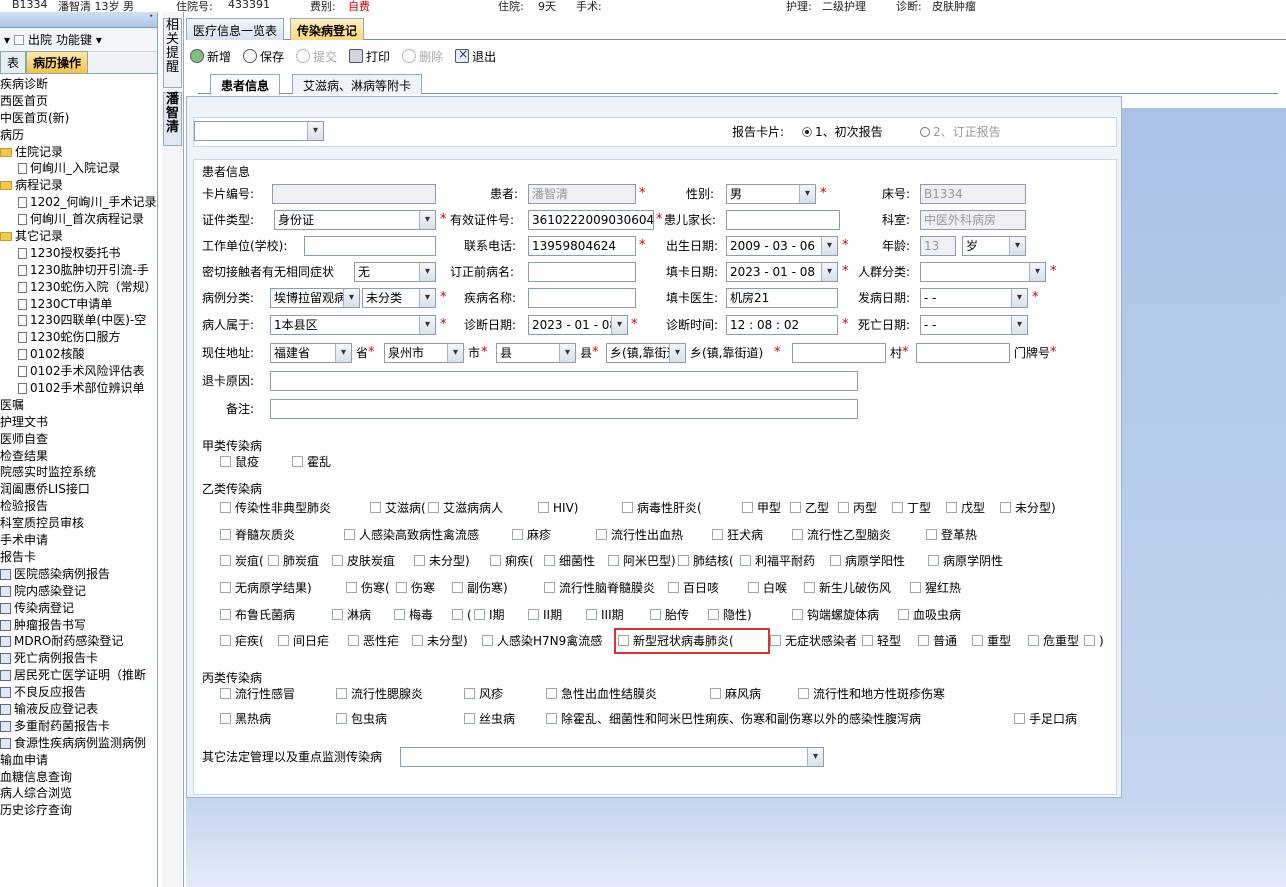 Image resolution: width=1286 pixels, height=887 pixels. I want to click on tree-item: 0102核酸, so click(78, 354).